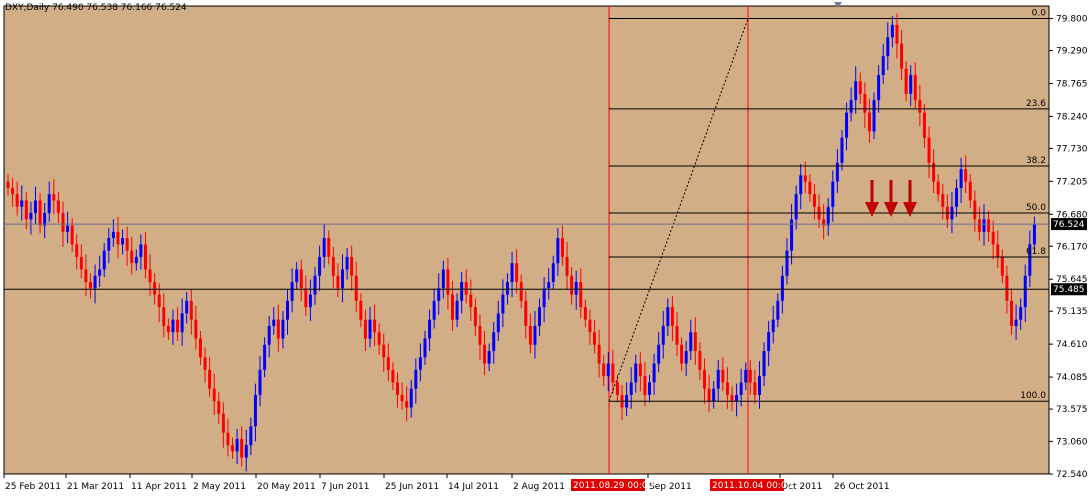 This screenshot has width=1089, height=496. I want to click on fib-level-label: 100.0, so click(1033, 396).